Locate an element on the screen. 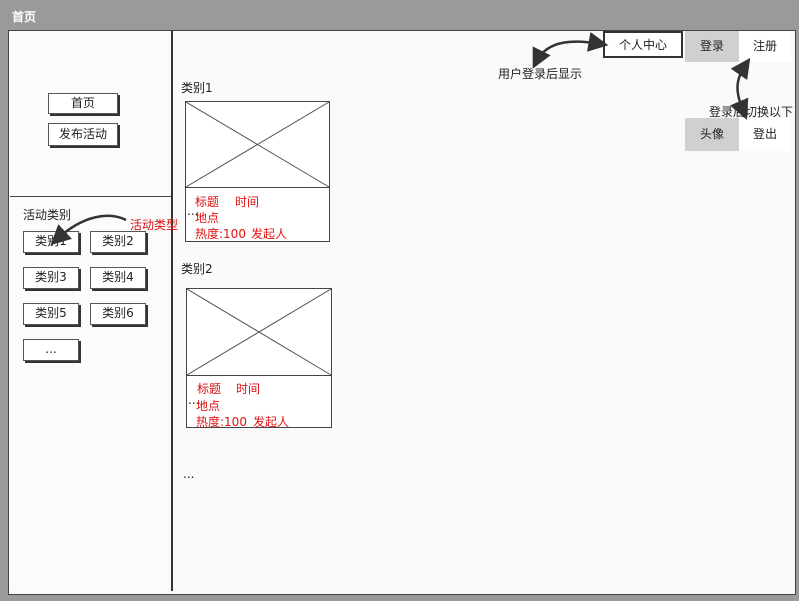 Image resolution: width=799 pixels, height=601 pixels. activity-card-2: 标题 时间 ... 地点 热度:100 发起人 is located at coordinates (259, 358).